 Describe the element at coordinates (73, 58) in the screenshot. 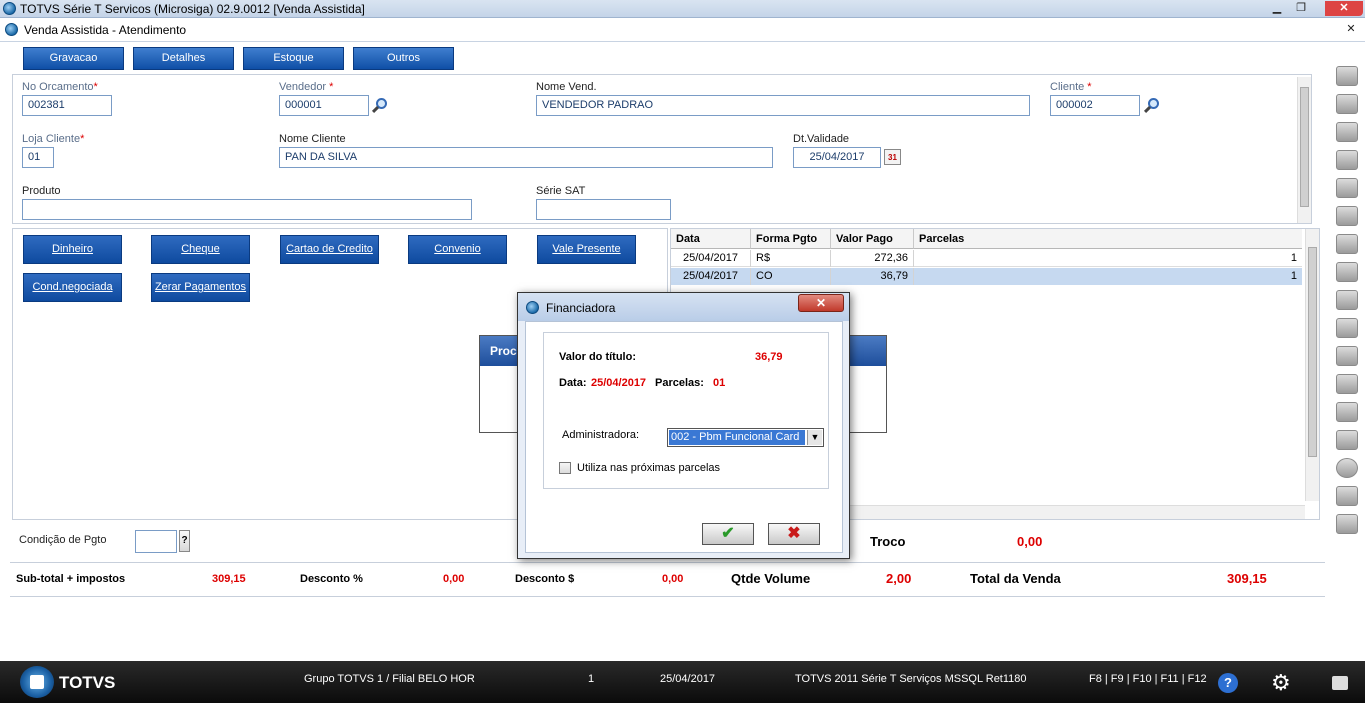

I see `gravacao-button: Gravacao` at that location.